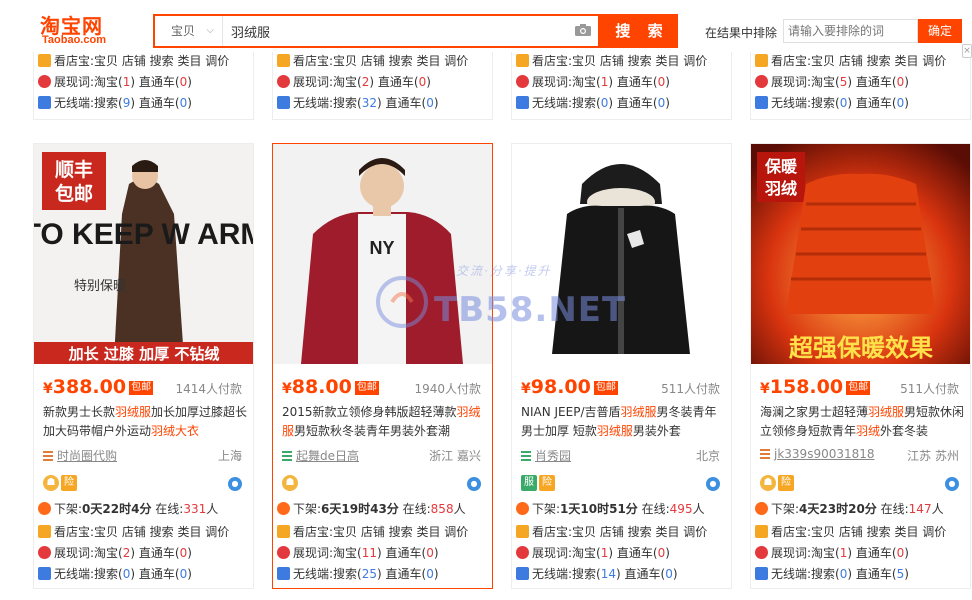 This screenshot has width=972, height=600. What do you see at coordinates (621, 254) in the screenshot?
I see `product-image` at bounding box center [621, 254].